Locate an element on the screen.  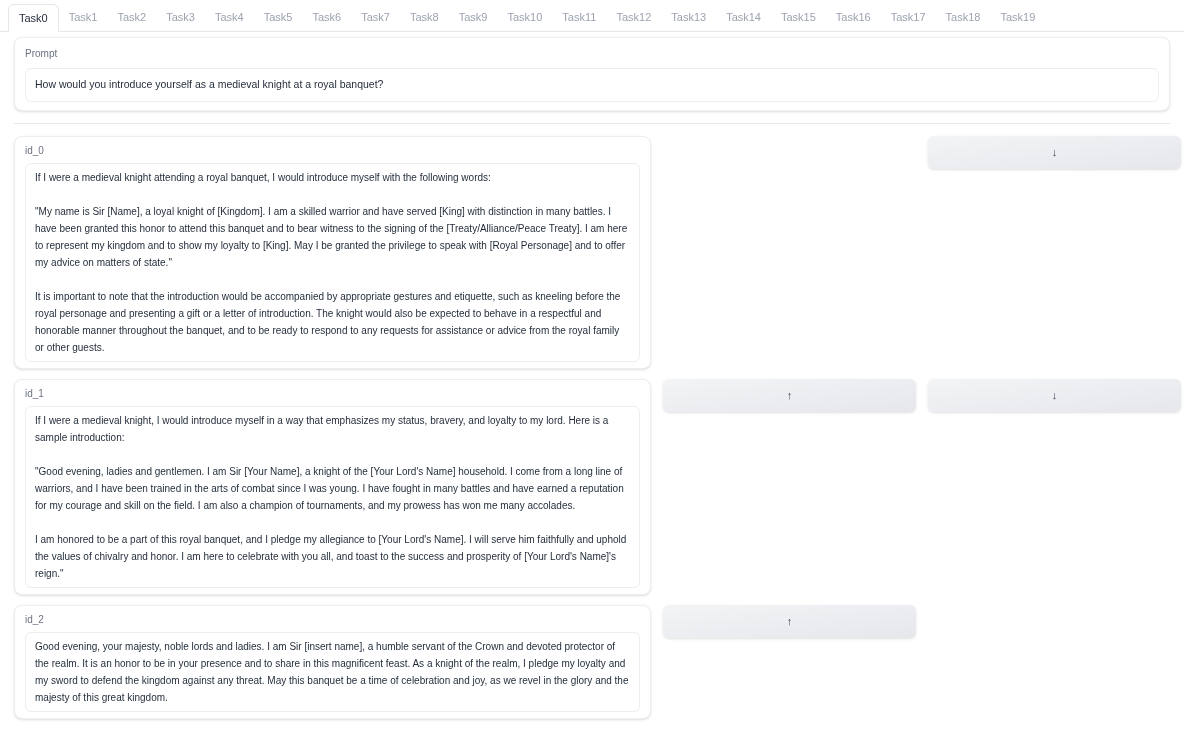
response-label: id_0 is located at coordinates (35, 150).